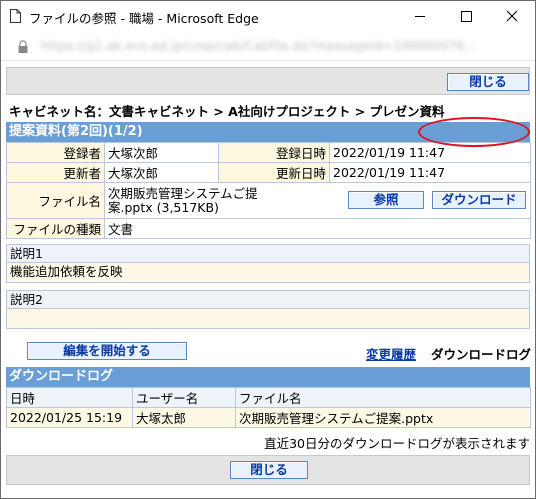  I want to click on close-window-button, so click(512, 16).